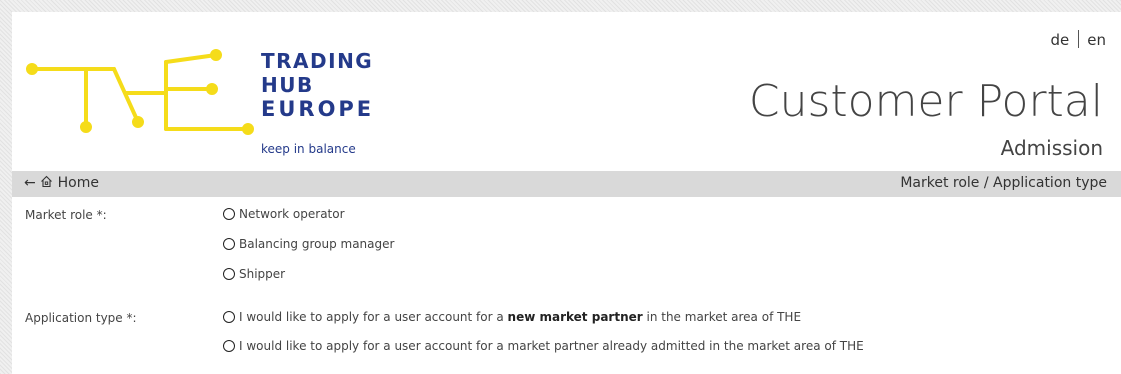 The width and height of the screenshot is (1121, 374). I want to click on market-role-label: Market role *:, so click(66, 215).